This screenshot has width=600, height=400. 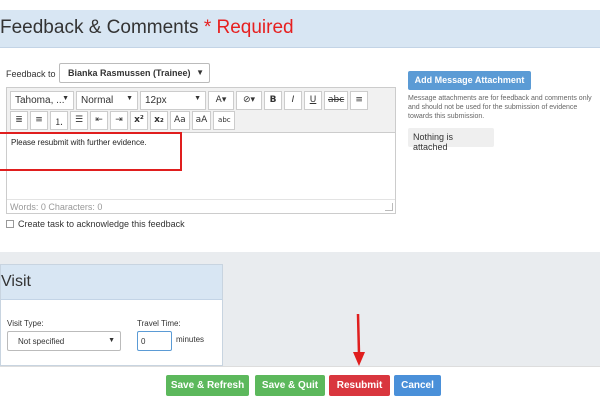 What do you see at coordinates (99, 27) in the screenshot?
I see `feedback-title-text: Feedback & Comments` at bounding box center [99, 27].